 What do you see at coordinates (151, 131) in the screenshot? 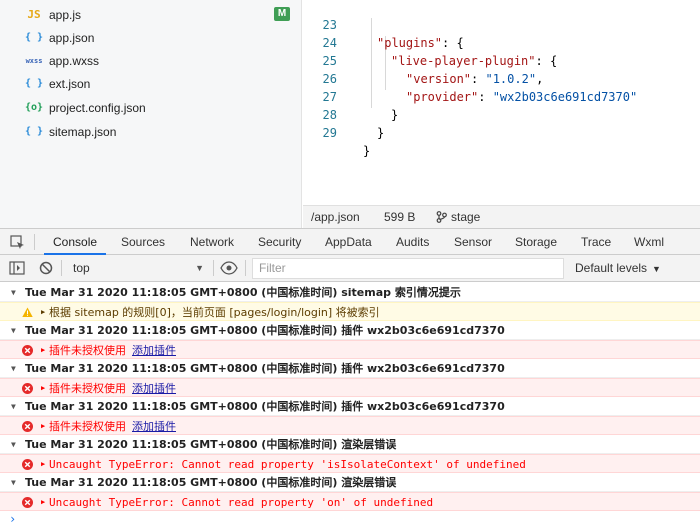
I see `file-item-sitemap-json: { } sitemap.json` at bounding box center [151, 131].